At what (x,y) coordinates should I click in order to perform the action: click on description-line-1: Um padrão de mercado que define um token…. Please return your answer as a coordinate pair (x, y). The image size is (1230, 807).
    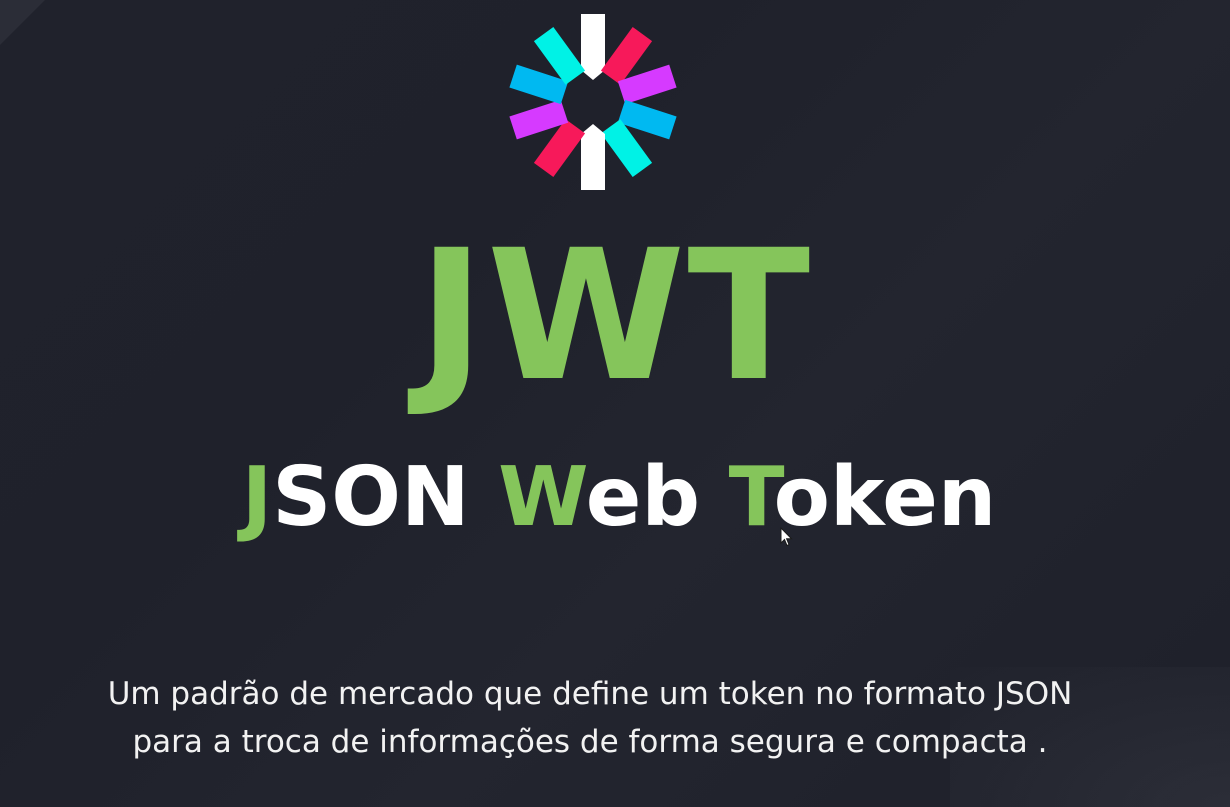
    Looking at the image, I should click on (590, 694).